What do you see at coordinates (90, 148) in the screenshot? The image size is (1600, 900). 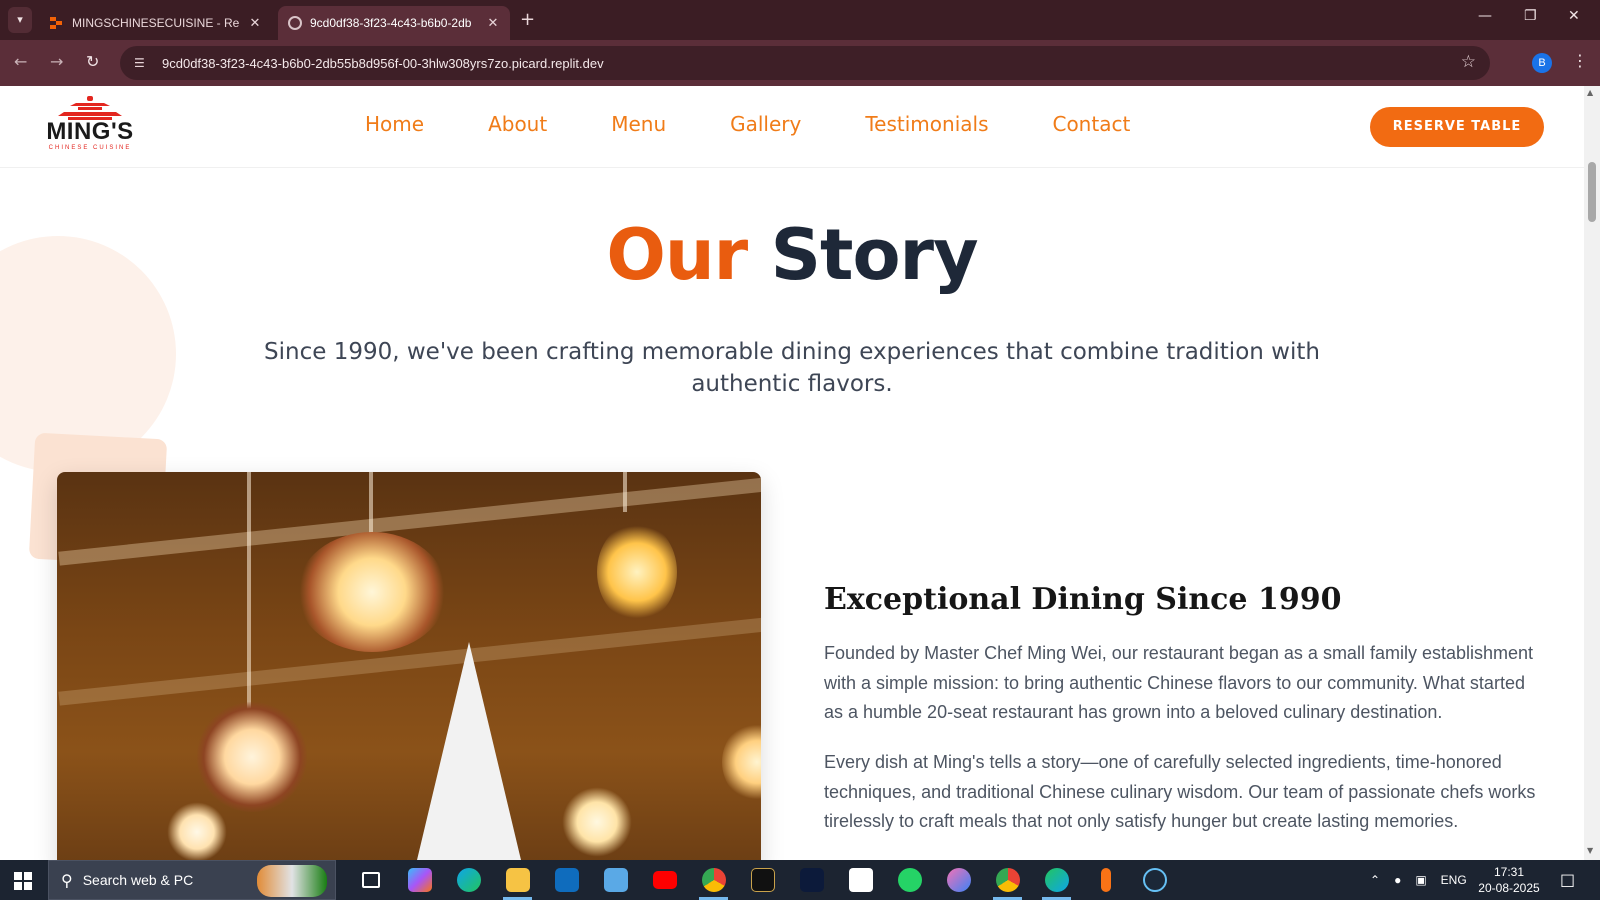 I see `logo-tagline: CHINESE CUISINE` at bounding box center [90, 148].